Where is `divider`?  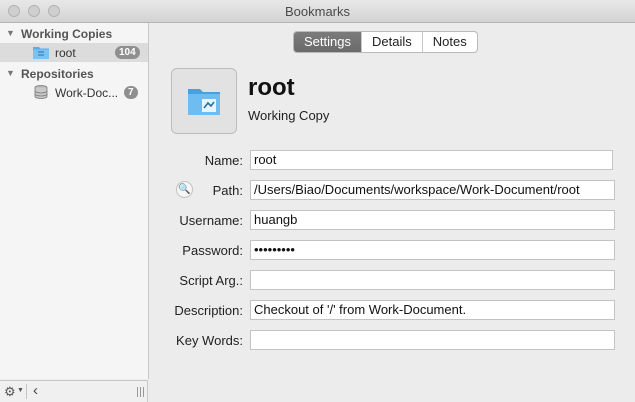
divider is located at coordinates (26, 391).